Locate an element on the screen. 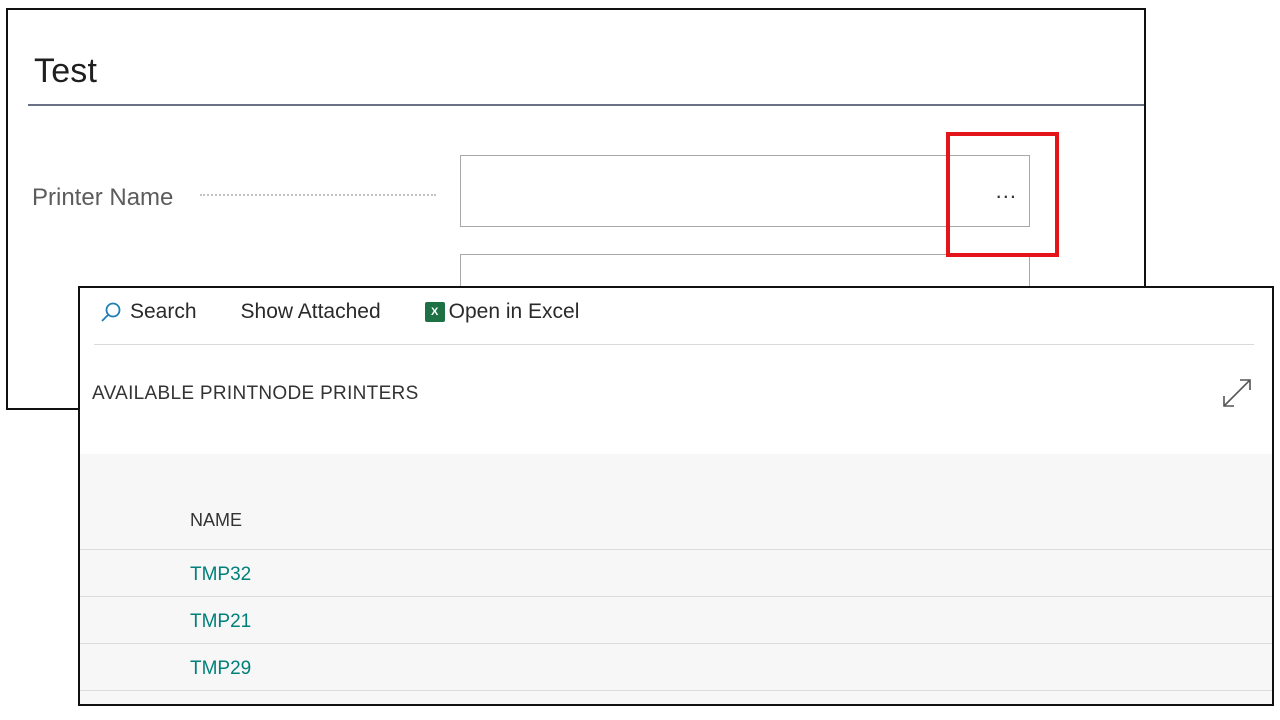 The width and height of the screenshot is (1280, 720). printer-row-link: TMP29 is located at coordinates (220, 669).